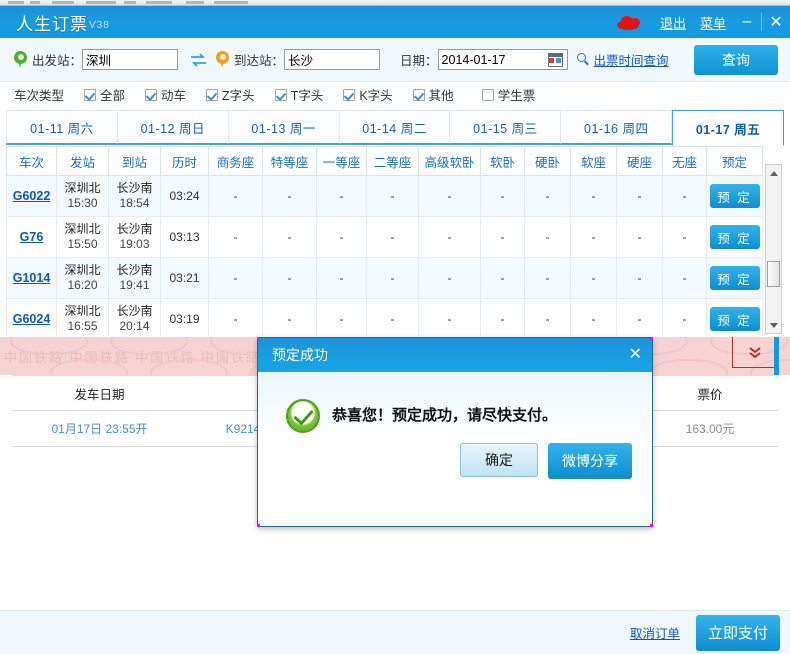  Describe the element at coordinates (736, 59) in the screenshot. I see `query-button: 查询` at that location.